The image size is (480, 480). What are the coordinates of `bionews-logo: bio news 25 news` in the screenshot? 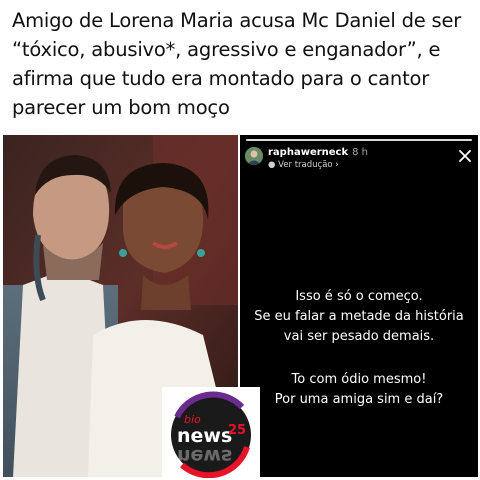 It's located at (211, 433).